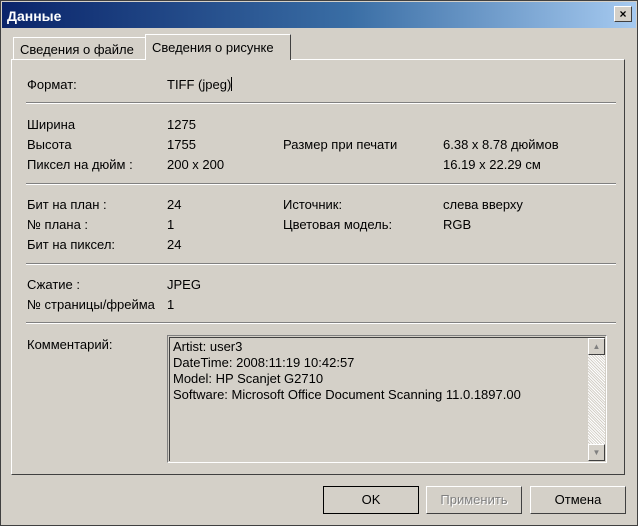 This screenshot has height=526, width=638. What do you see at coordinates (340, 144) in the screenshot?
I see `print-size-label: Размер при печати` at bounding box center [340, 144].